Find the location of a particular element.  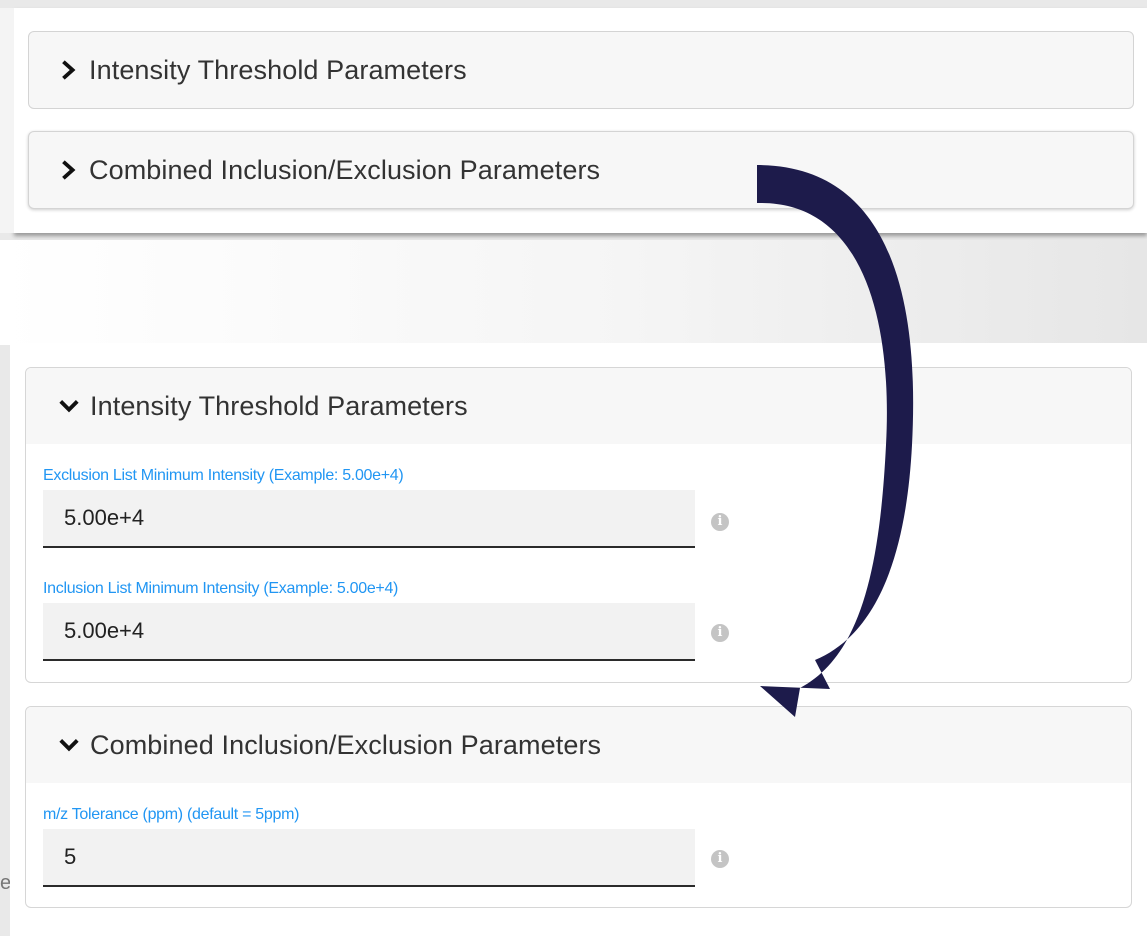

mz-tolerance-input: 5 is located at coordinates (369, 858).